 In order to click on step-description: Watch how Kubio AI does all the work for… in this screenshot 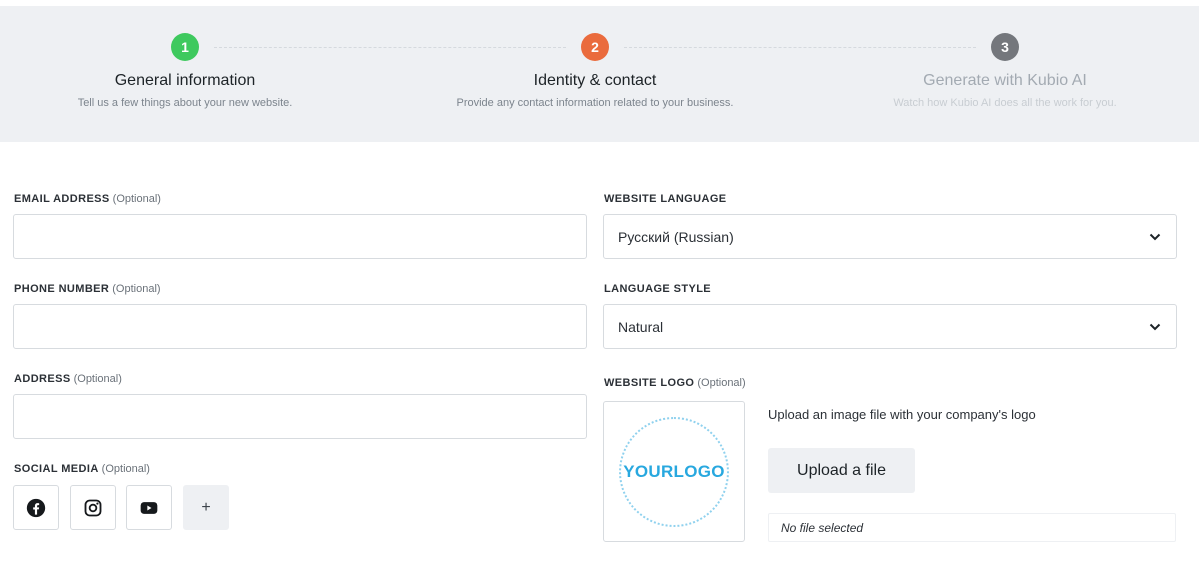, I will do `click(1005, 103)`.